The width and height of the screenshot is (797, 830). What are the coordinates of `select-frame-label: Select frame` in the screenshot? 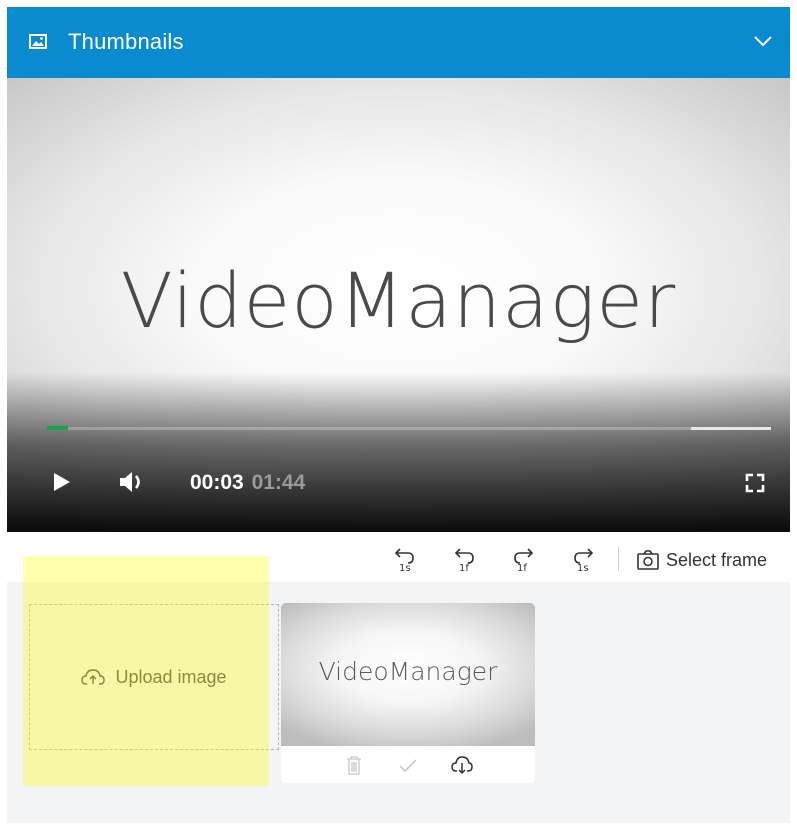 It's located at (717, 559).